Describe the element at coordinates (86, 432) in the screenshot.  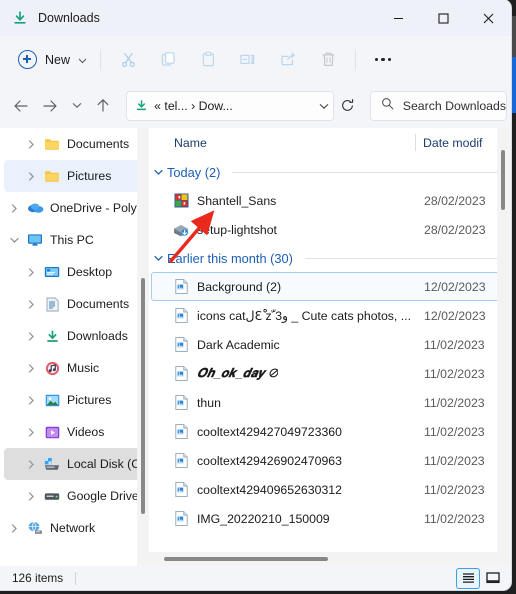
I see `sidebar-item-label: Videos` at that location.